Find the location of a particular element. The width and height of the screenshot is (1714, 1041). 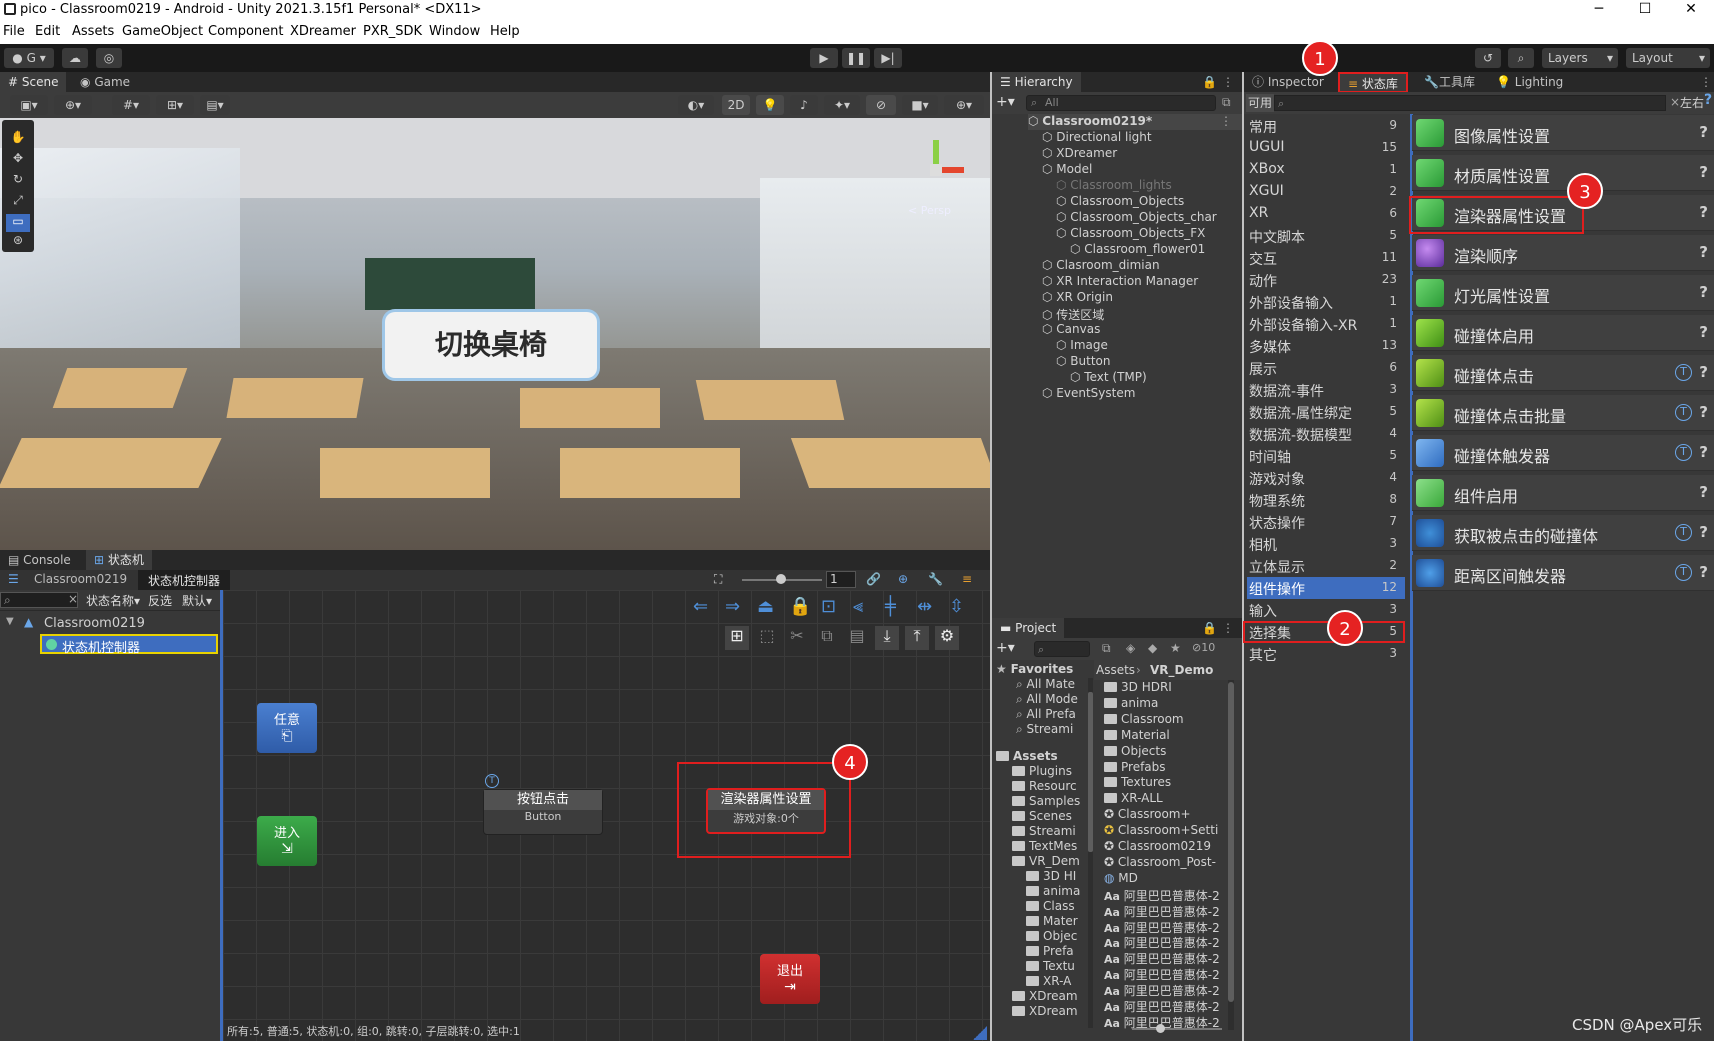

category-item: 立体显示 2 is located at coordinates (1326, 566).